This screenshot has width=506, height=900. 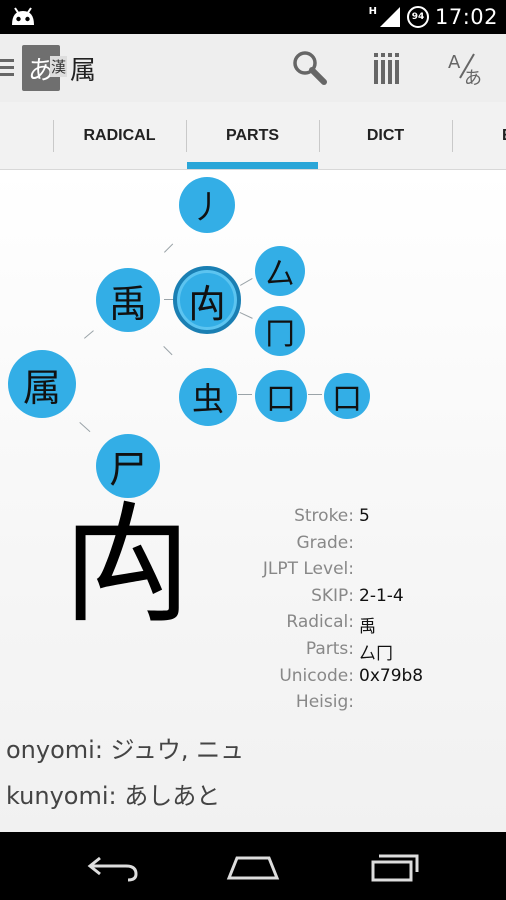 What do you see at coordinates (367, 627) in the screenshot?
I see `info-value: 禹` at bounding box center [367, 627].